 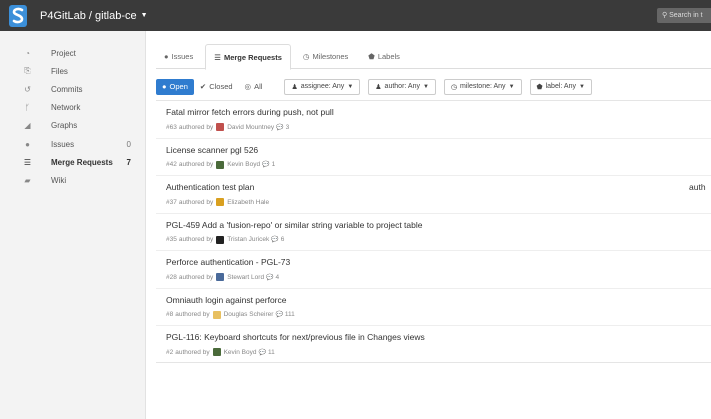 I want to click on merge-request-meta: #28 authored by Stewart Lord 💬 4, so click(x=222, y=277).